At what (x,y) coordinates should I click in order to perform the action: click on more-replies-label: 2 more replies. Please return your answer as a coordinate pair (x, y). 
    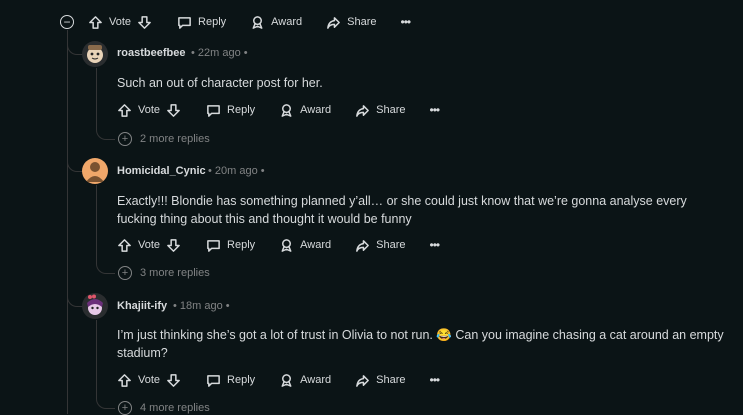
    Looking at the image, I should click on (175, 139).